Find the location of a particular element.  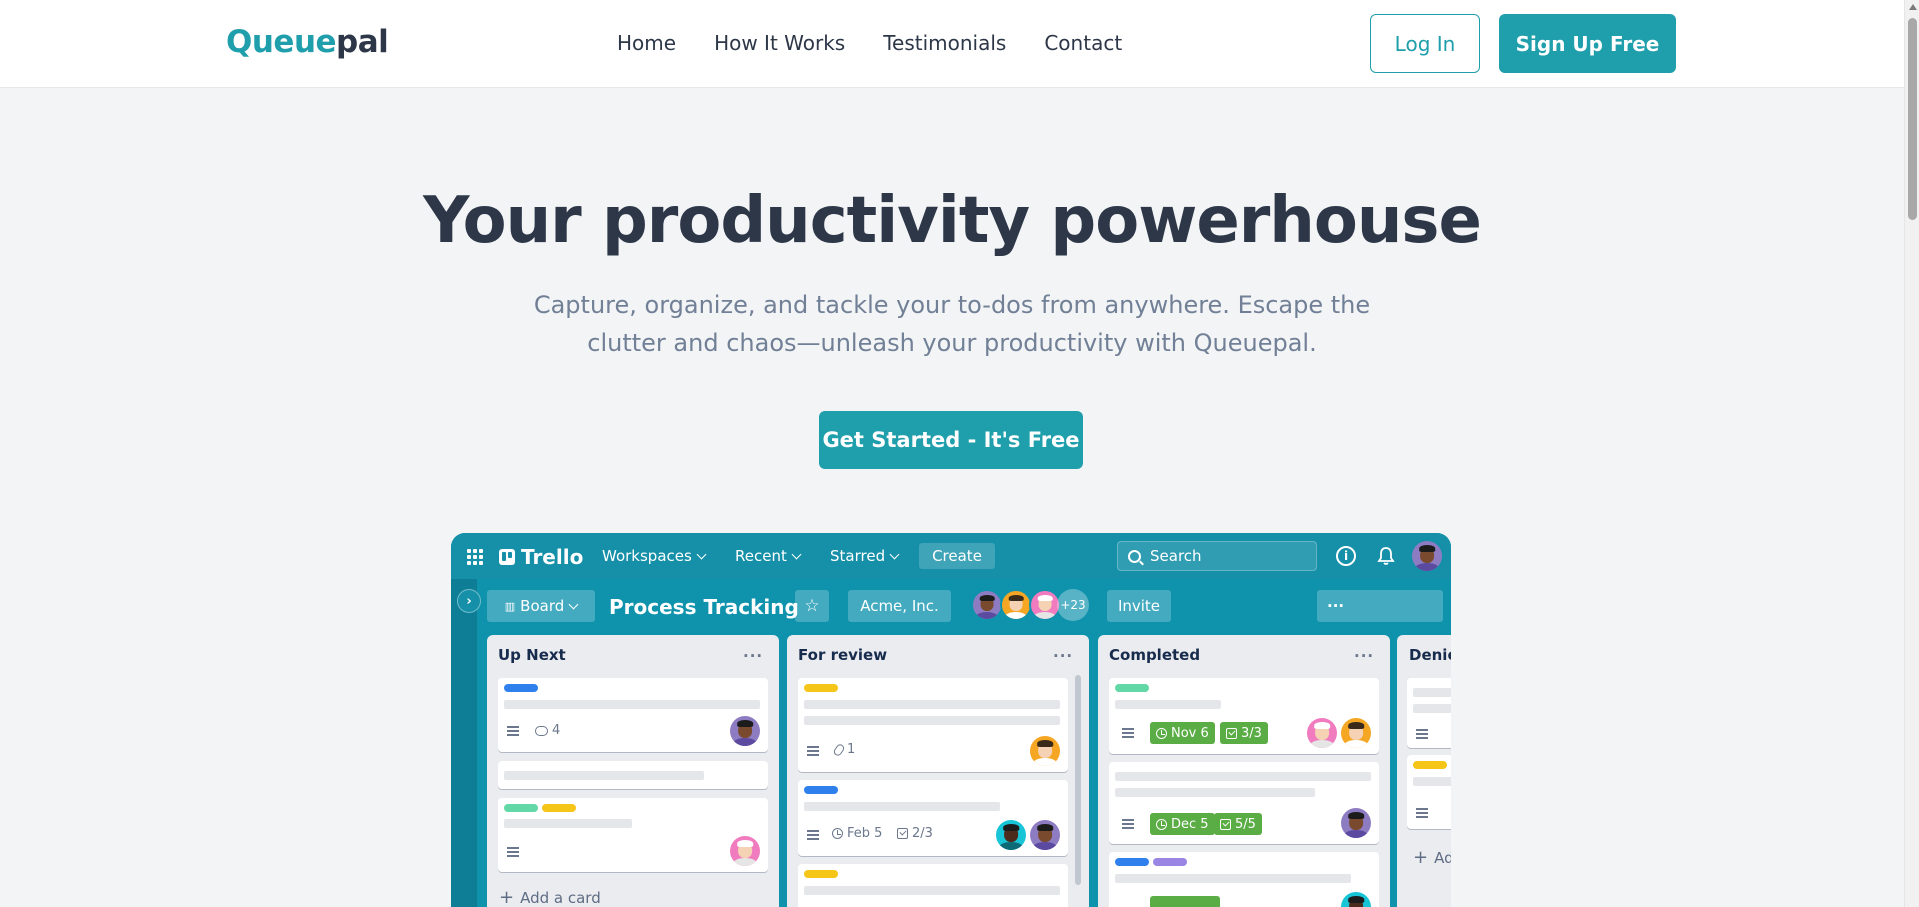

due-date-badge: Dec 5 is located at coordinates (1182, 824).